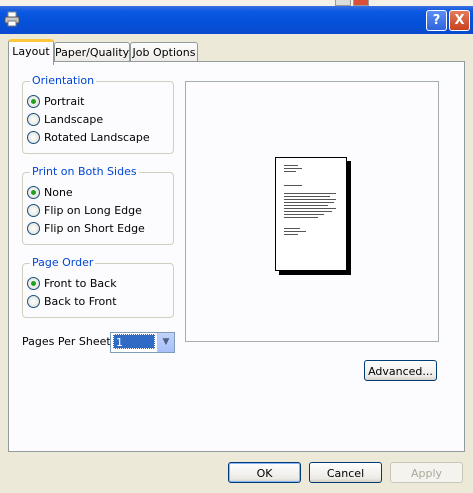  Describe the element at coordinates (264, 472) in the screenshot. I see `ok-button: OK` at that location.